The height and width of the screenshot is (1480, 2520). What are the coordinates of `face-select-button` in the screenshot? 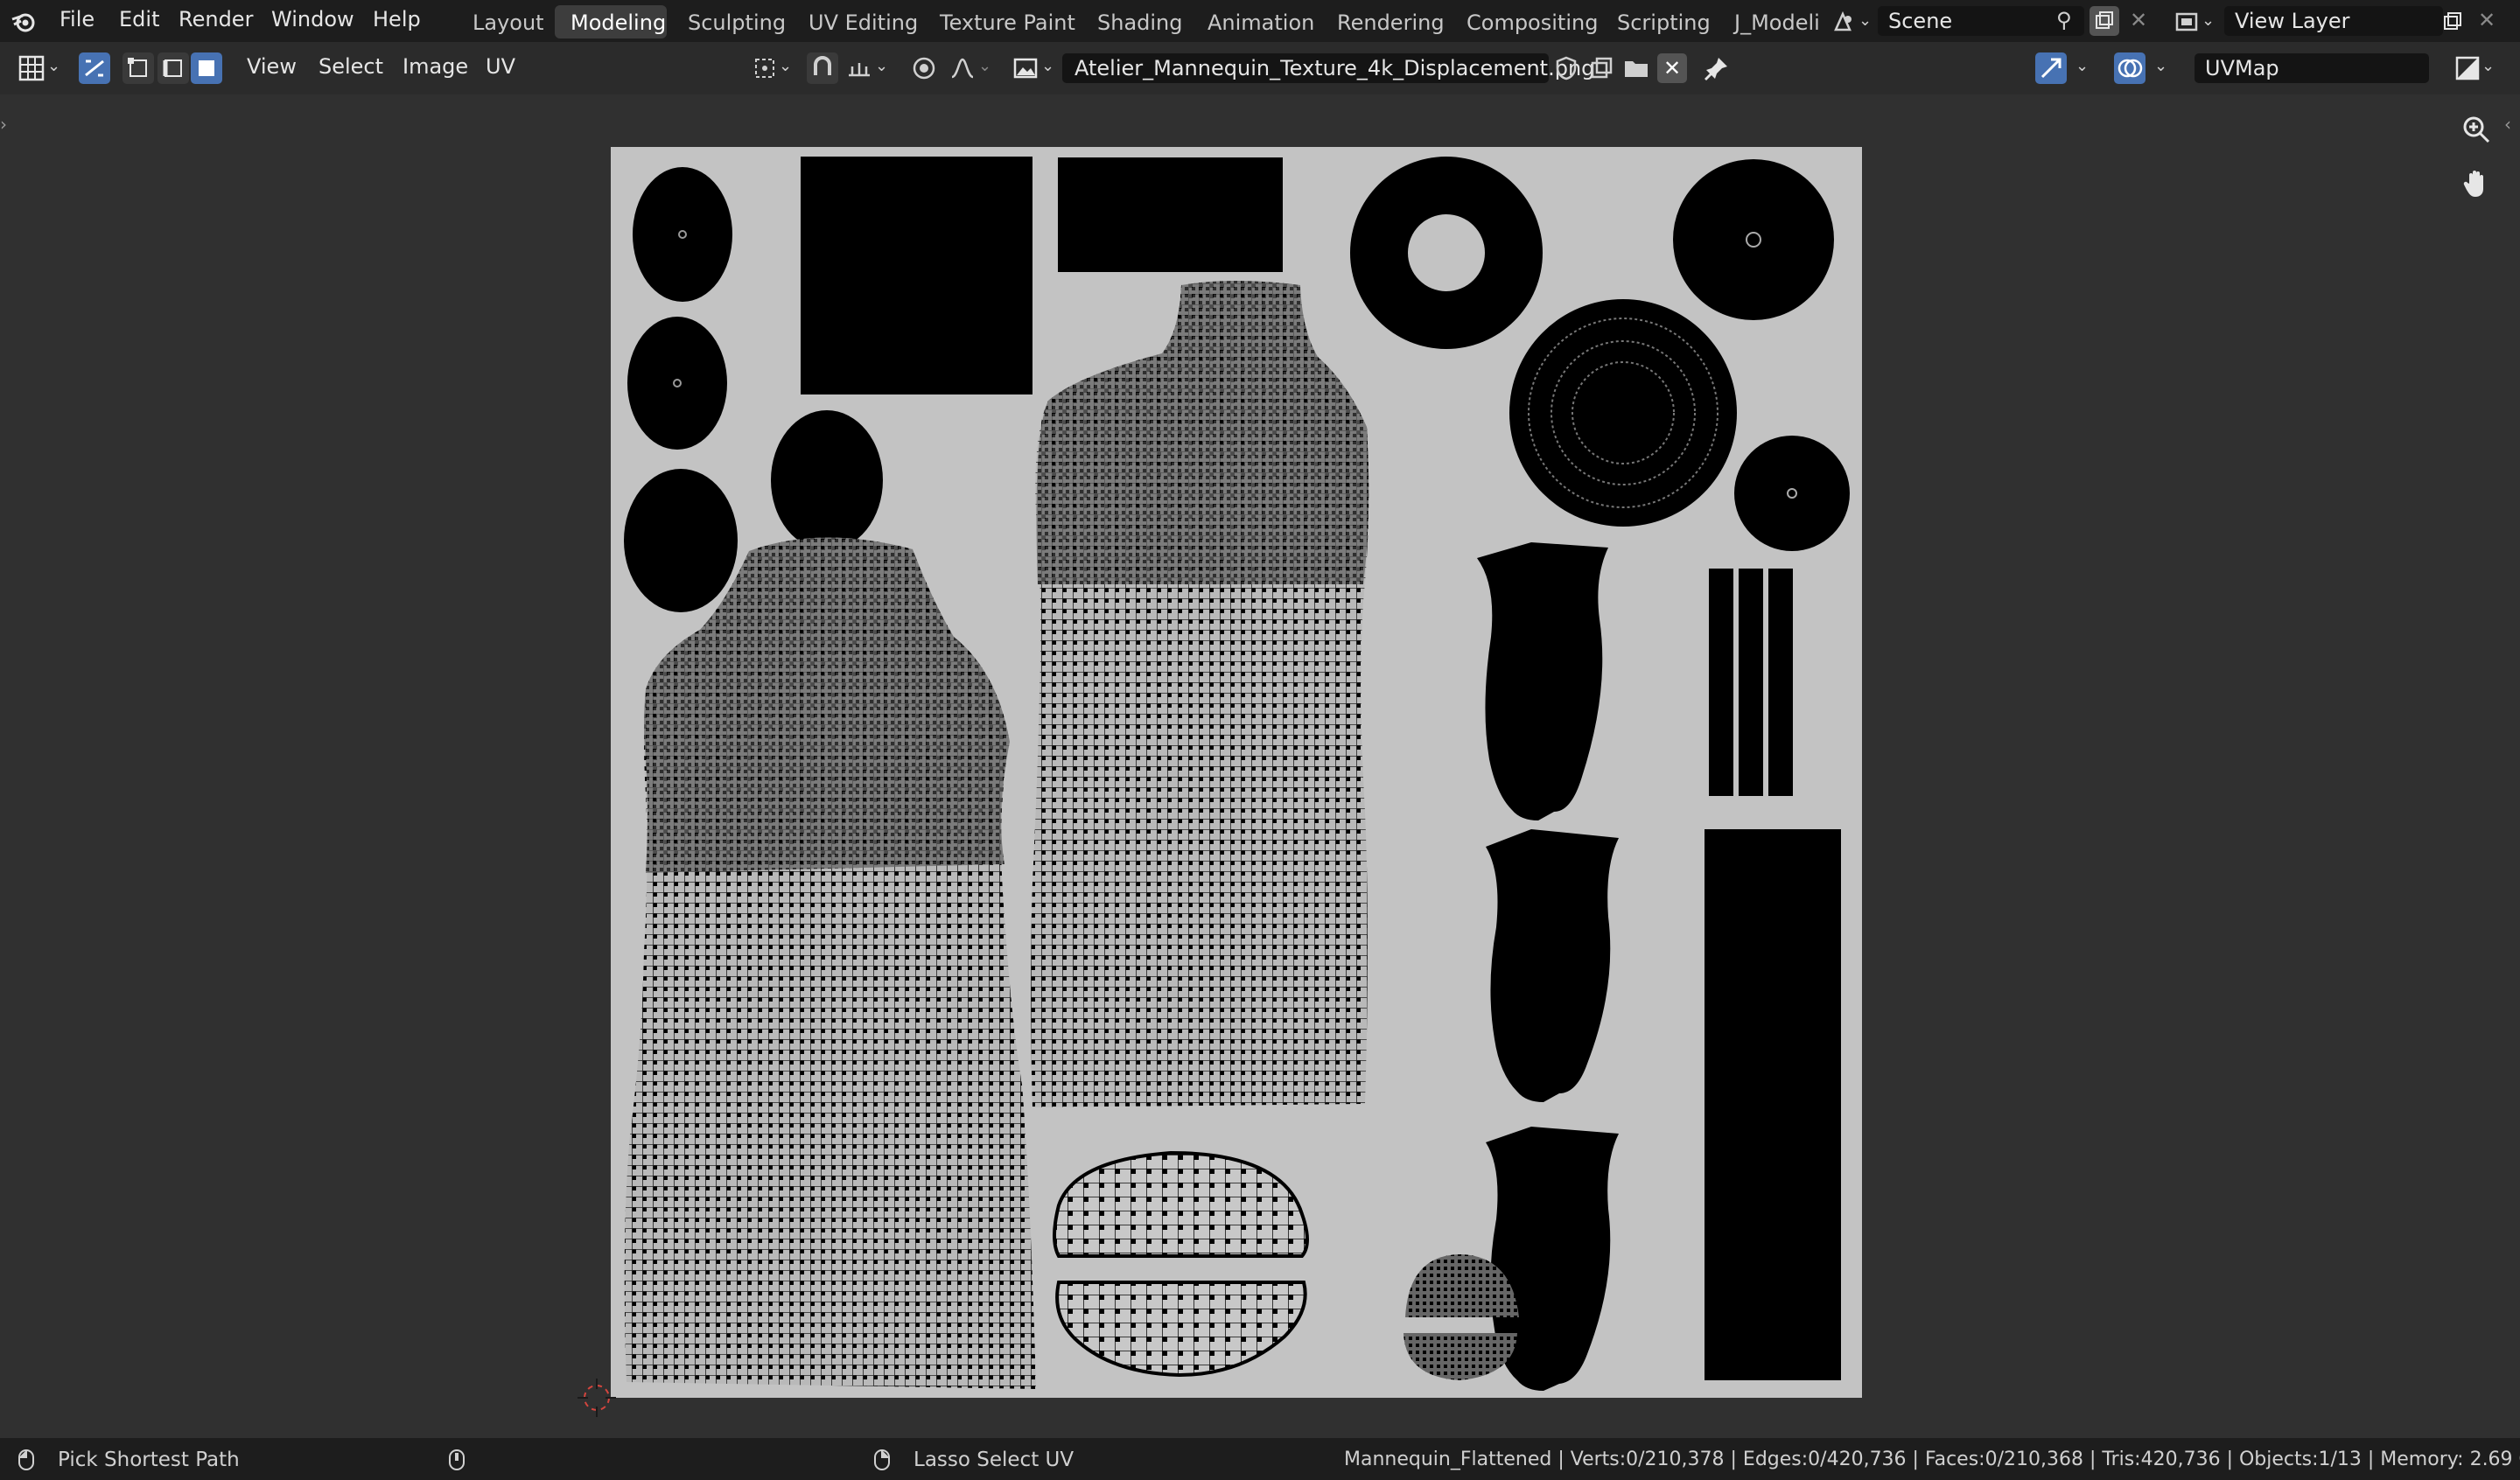 It's located at (206, 68).